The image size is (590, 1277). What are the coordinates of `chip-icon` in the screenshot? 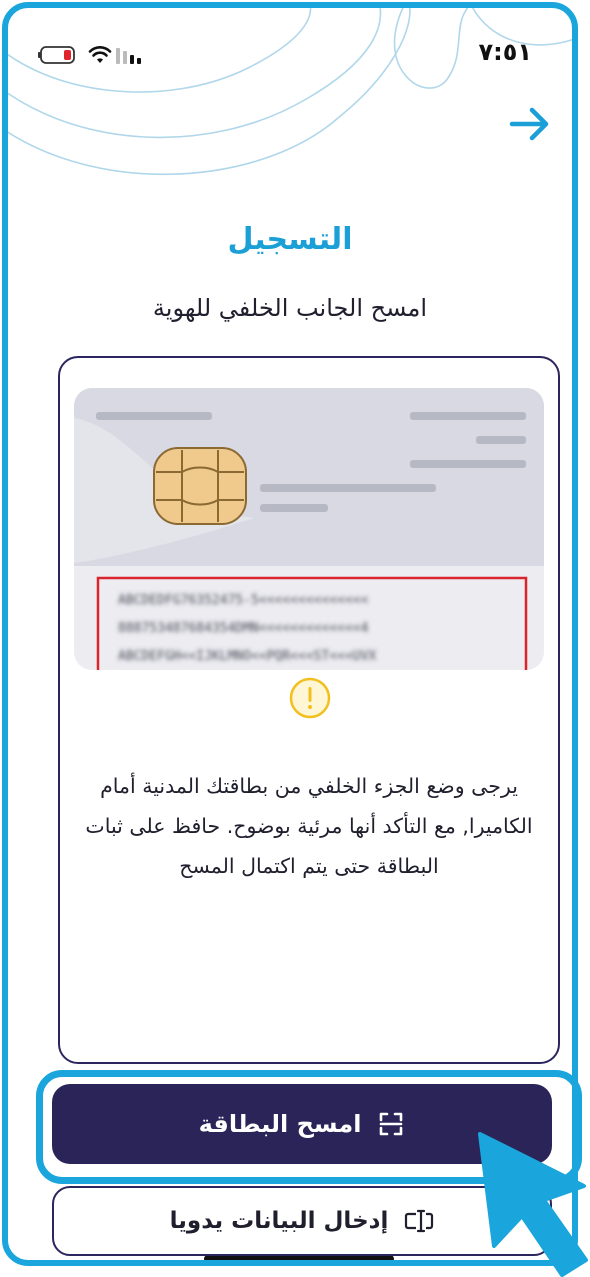 It's located at (200, 486).